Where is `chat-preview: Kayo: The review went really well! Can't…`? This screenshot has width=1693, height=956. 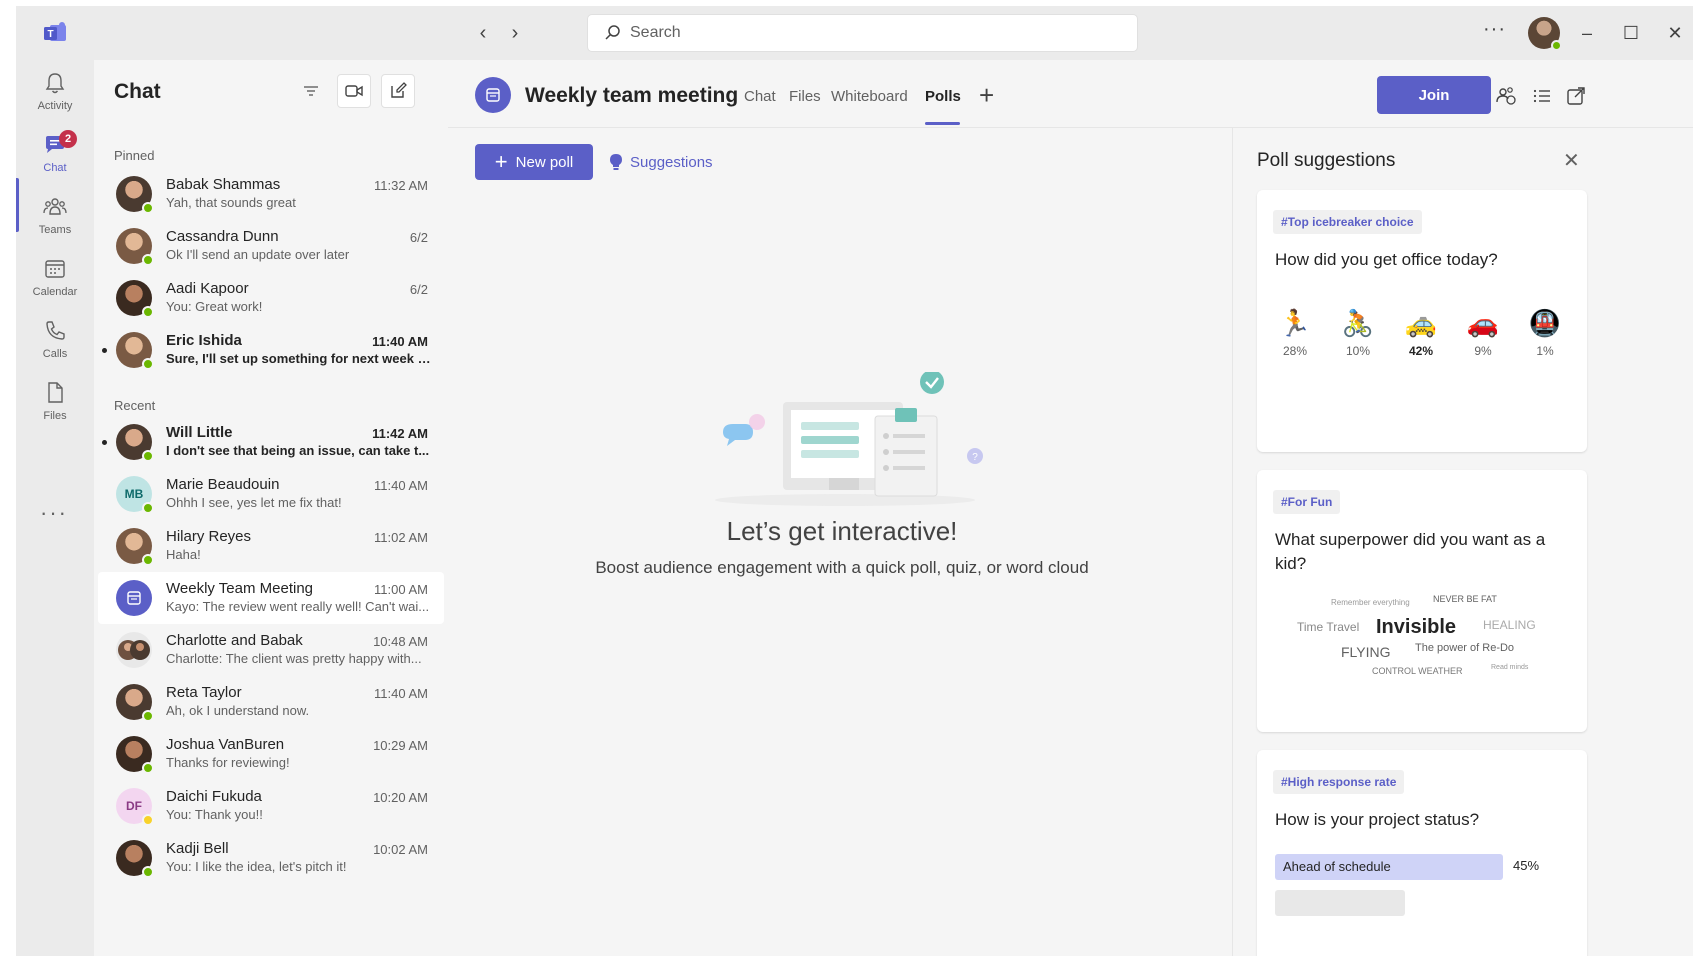
chat-preview: Kayo: The review went really well! Can't… is located at coordinates (298, 606).